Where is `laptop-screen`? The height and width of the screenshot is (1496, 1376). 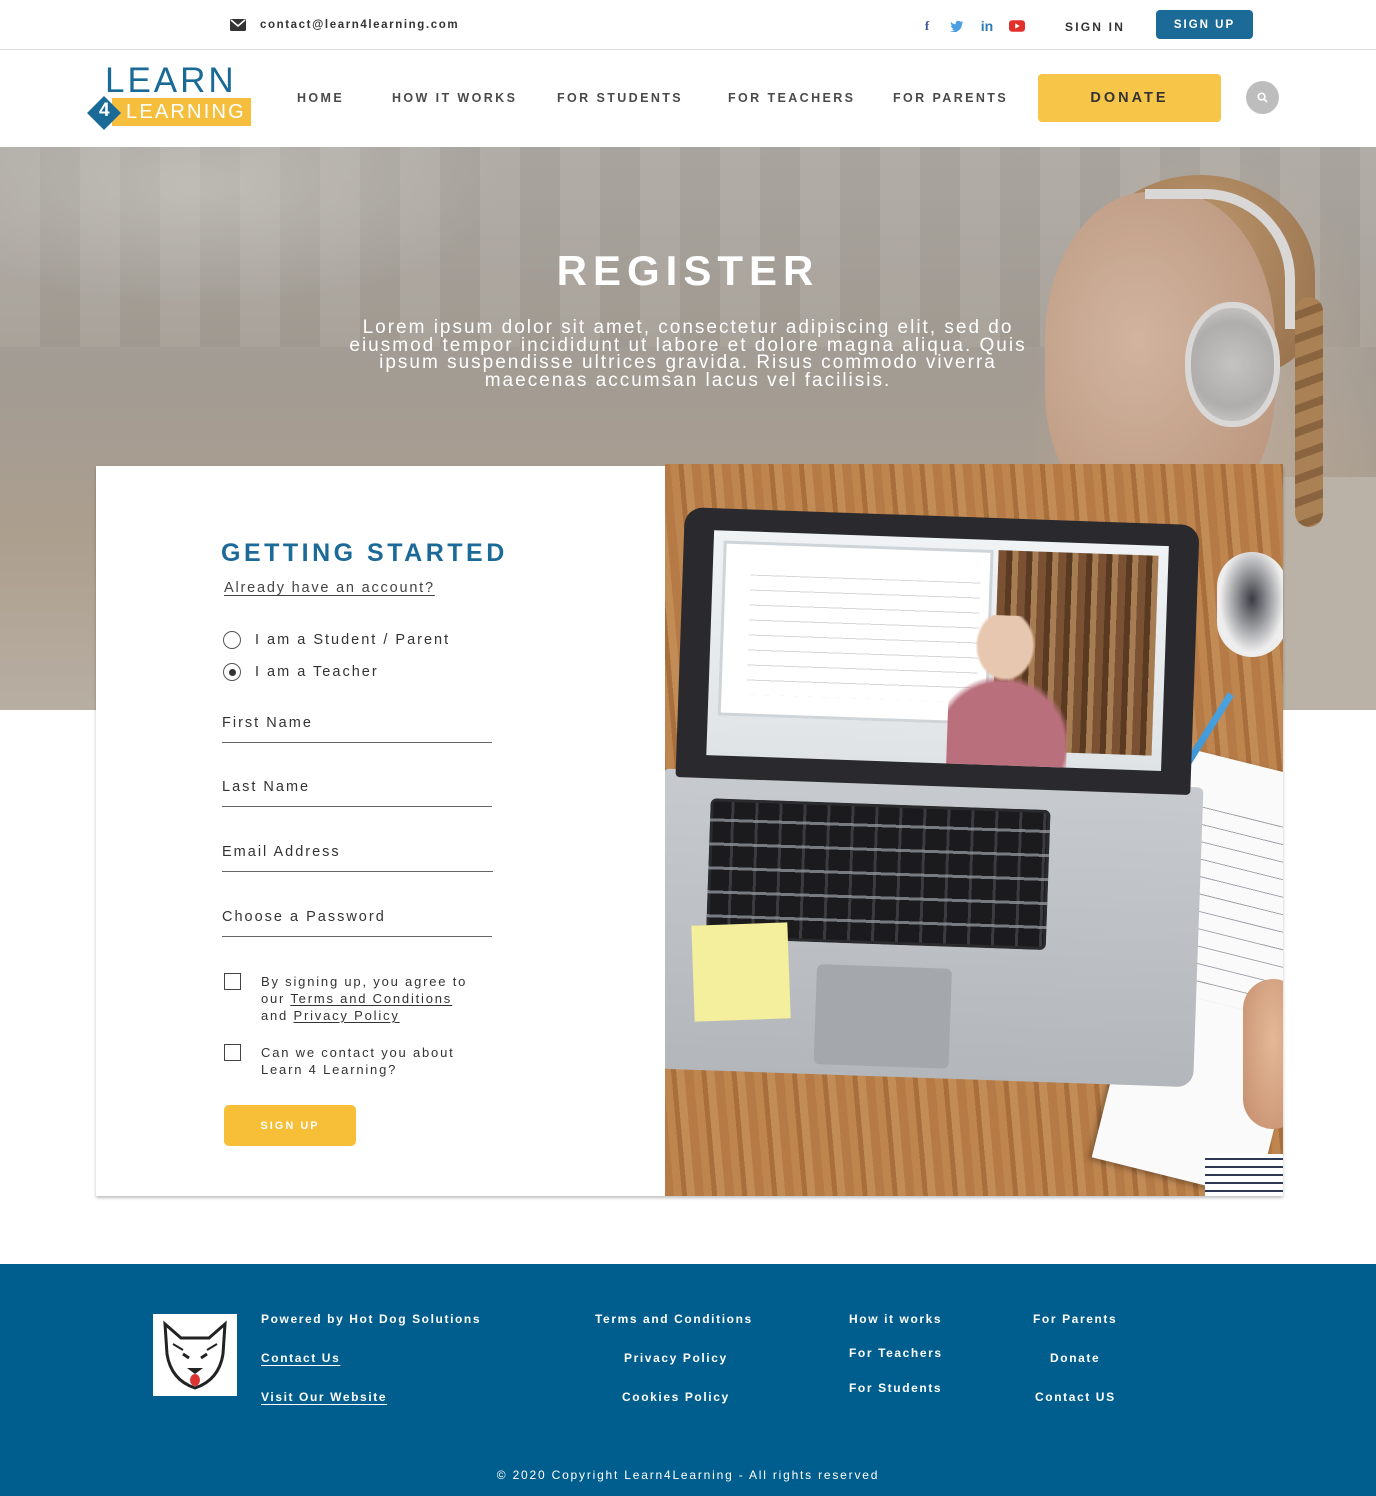 laptop-screen is located at coordinates (937, 650).